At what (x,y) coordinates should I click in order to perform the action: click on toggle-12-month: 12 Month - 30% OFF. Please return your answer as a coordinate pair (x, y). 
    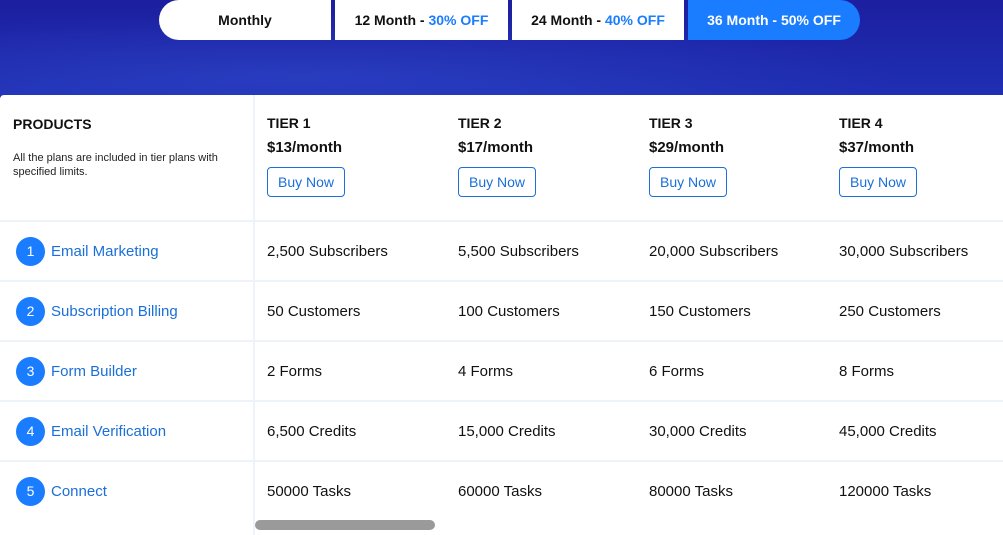
    Looking at the image, I should click on (421, 20).